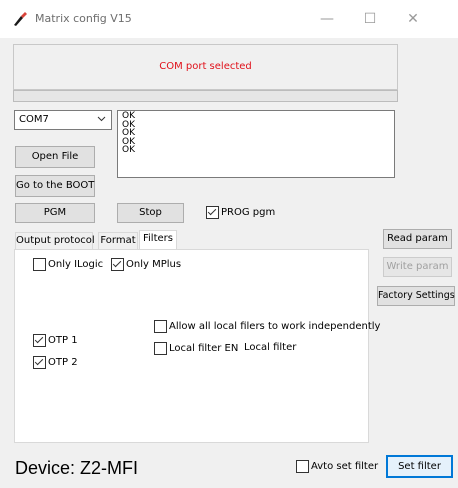  I want to click on set-filter-button: Set filter, so click(419, 466).